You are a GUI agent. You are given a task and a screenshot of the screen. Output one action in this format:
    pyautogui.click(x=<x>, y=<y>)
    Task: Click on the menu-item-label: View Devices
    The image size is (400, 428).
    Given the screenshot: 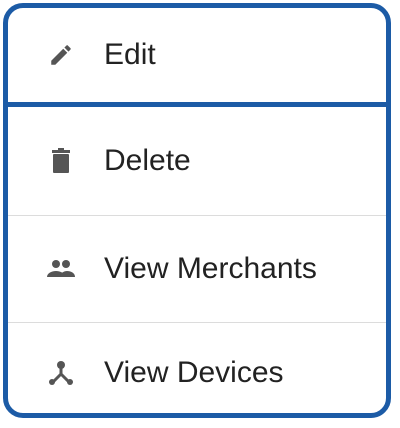 What is the action you would take?
    pyautogui.click(x=194, y=372)
    